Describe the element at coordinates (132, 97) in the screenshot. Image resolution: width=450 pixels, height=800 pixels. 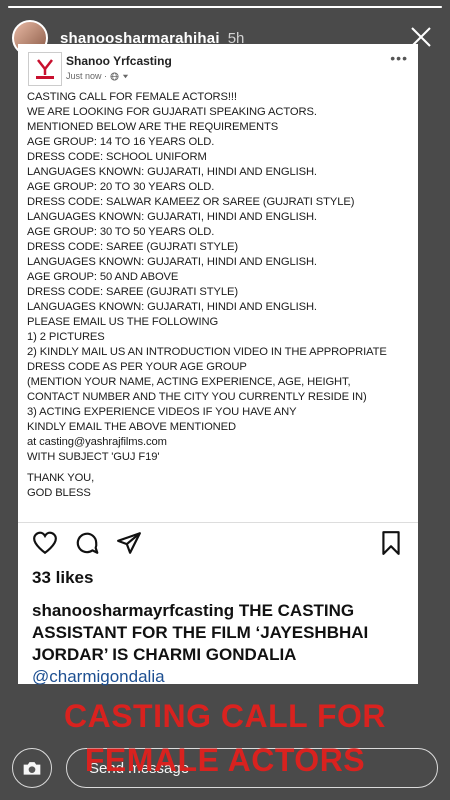
I see `post-body-line: CASTING CALL FOR FEMALE ACTORS!!!` at that location.